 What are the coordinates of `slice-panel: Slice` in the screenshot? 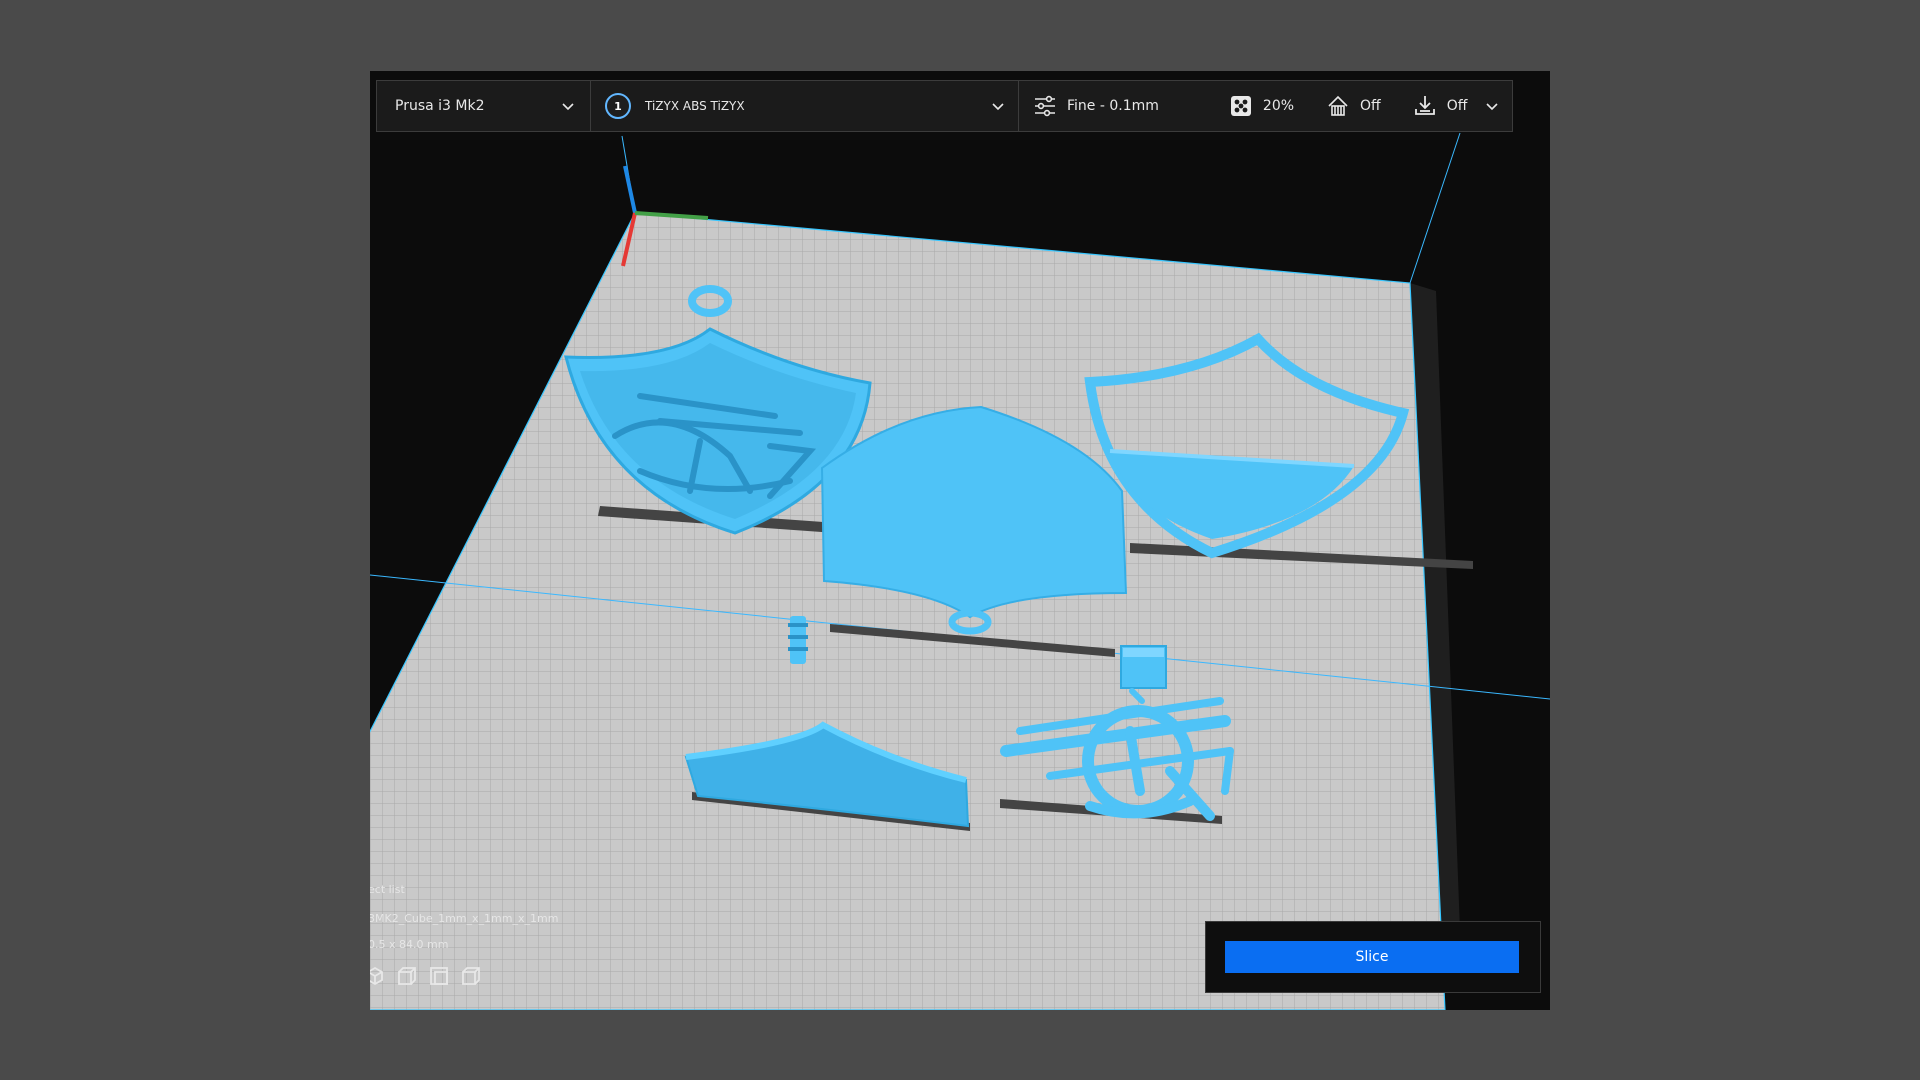 It's located at (1373, 957).